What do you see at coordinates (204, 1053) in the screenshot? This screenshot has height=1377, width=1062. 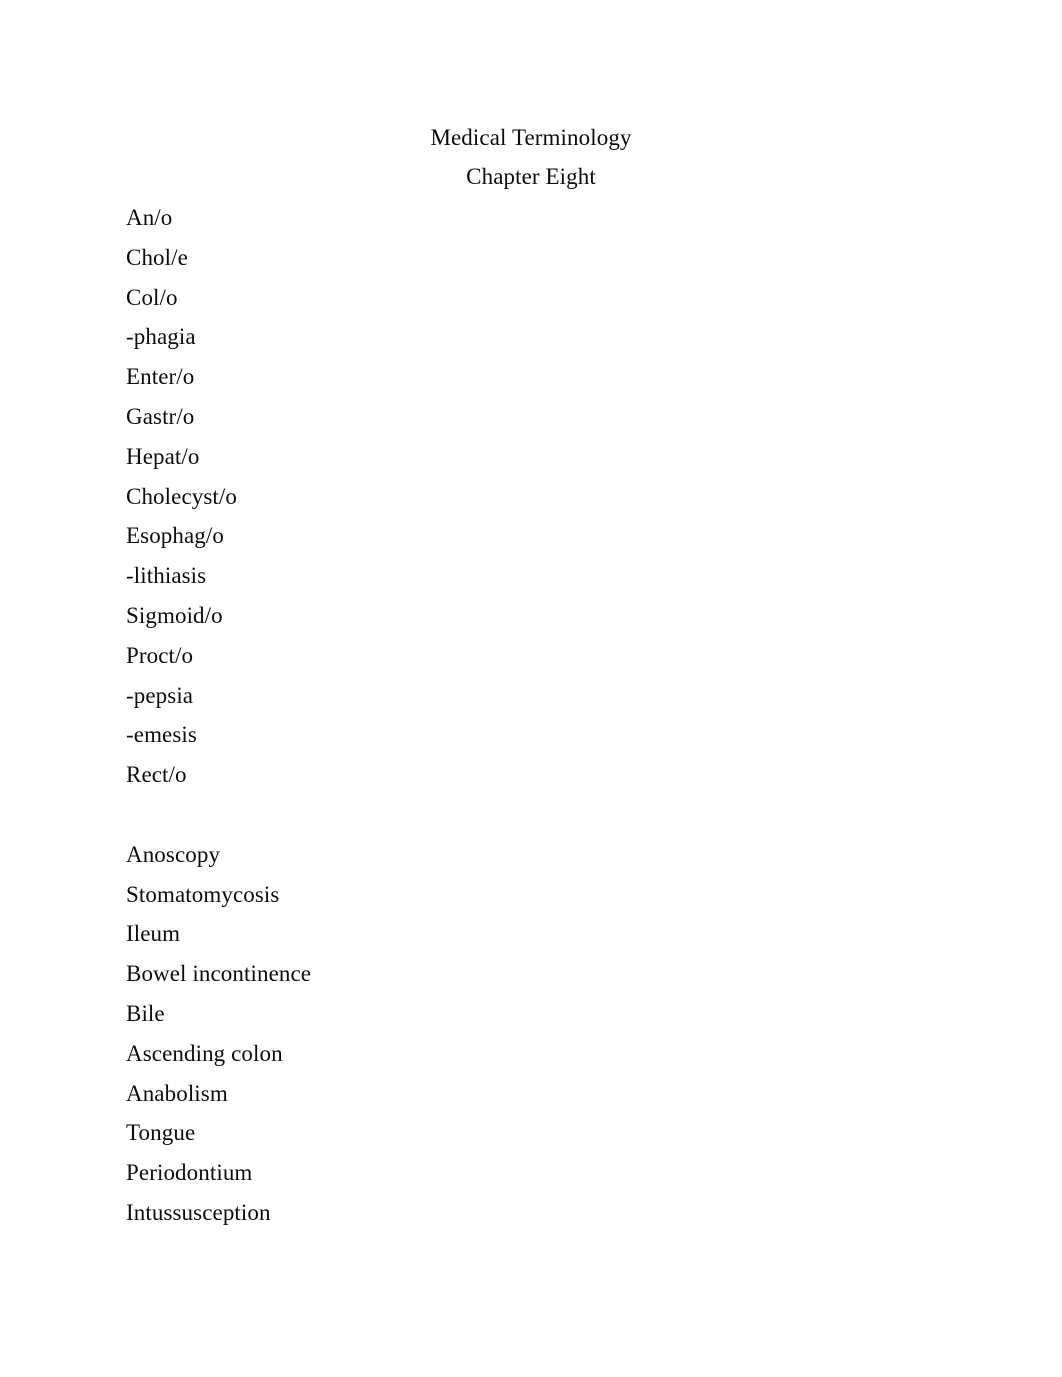 I see `list-item: Ascending colon` at bounding box center [204, 1053].